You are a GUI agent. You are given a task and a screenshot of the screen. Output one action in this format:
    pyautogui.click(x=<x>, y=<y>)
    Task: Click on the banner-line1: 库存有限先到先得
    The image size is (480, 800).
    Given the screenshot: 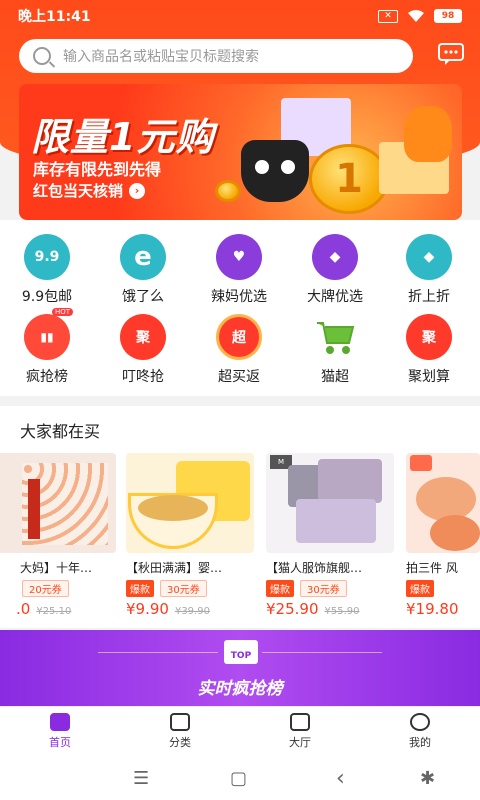 What is the action you would take?
    pyautogui.click(x=97, y=169)
    